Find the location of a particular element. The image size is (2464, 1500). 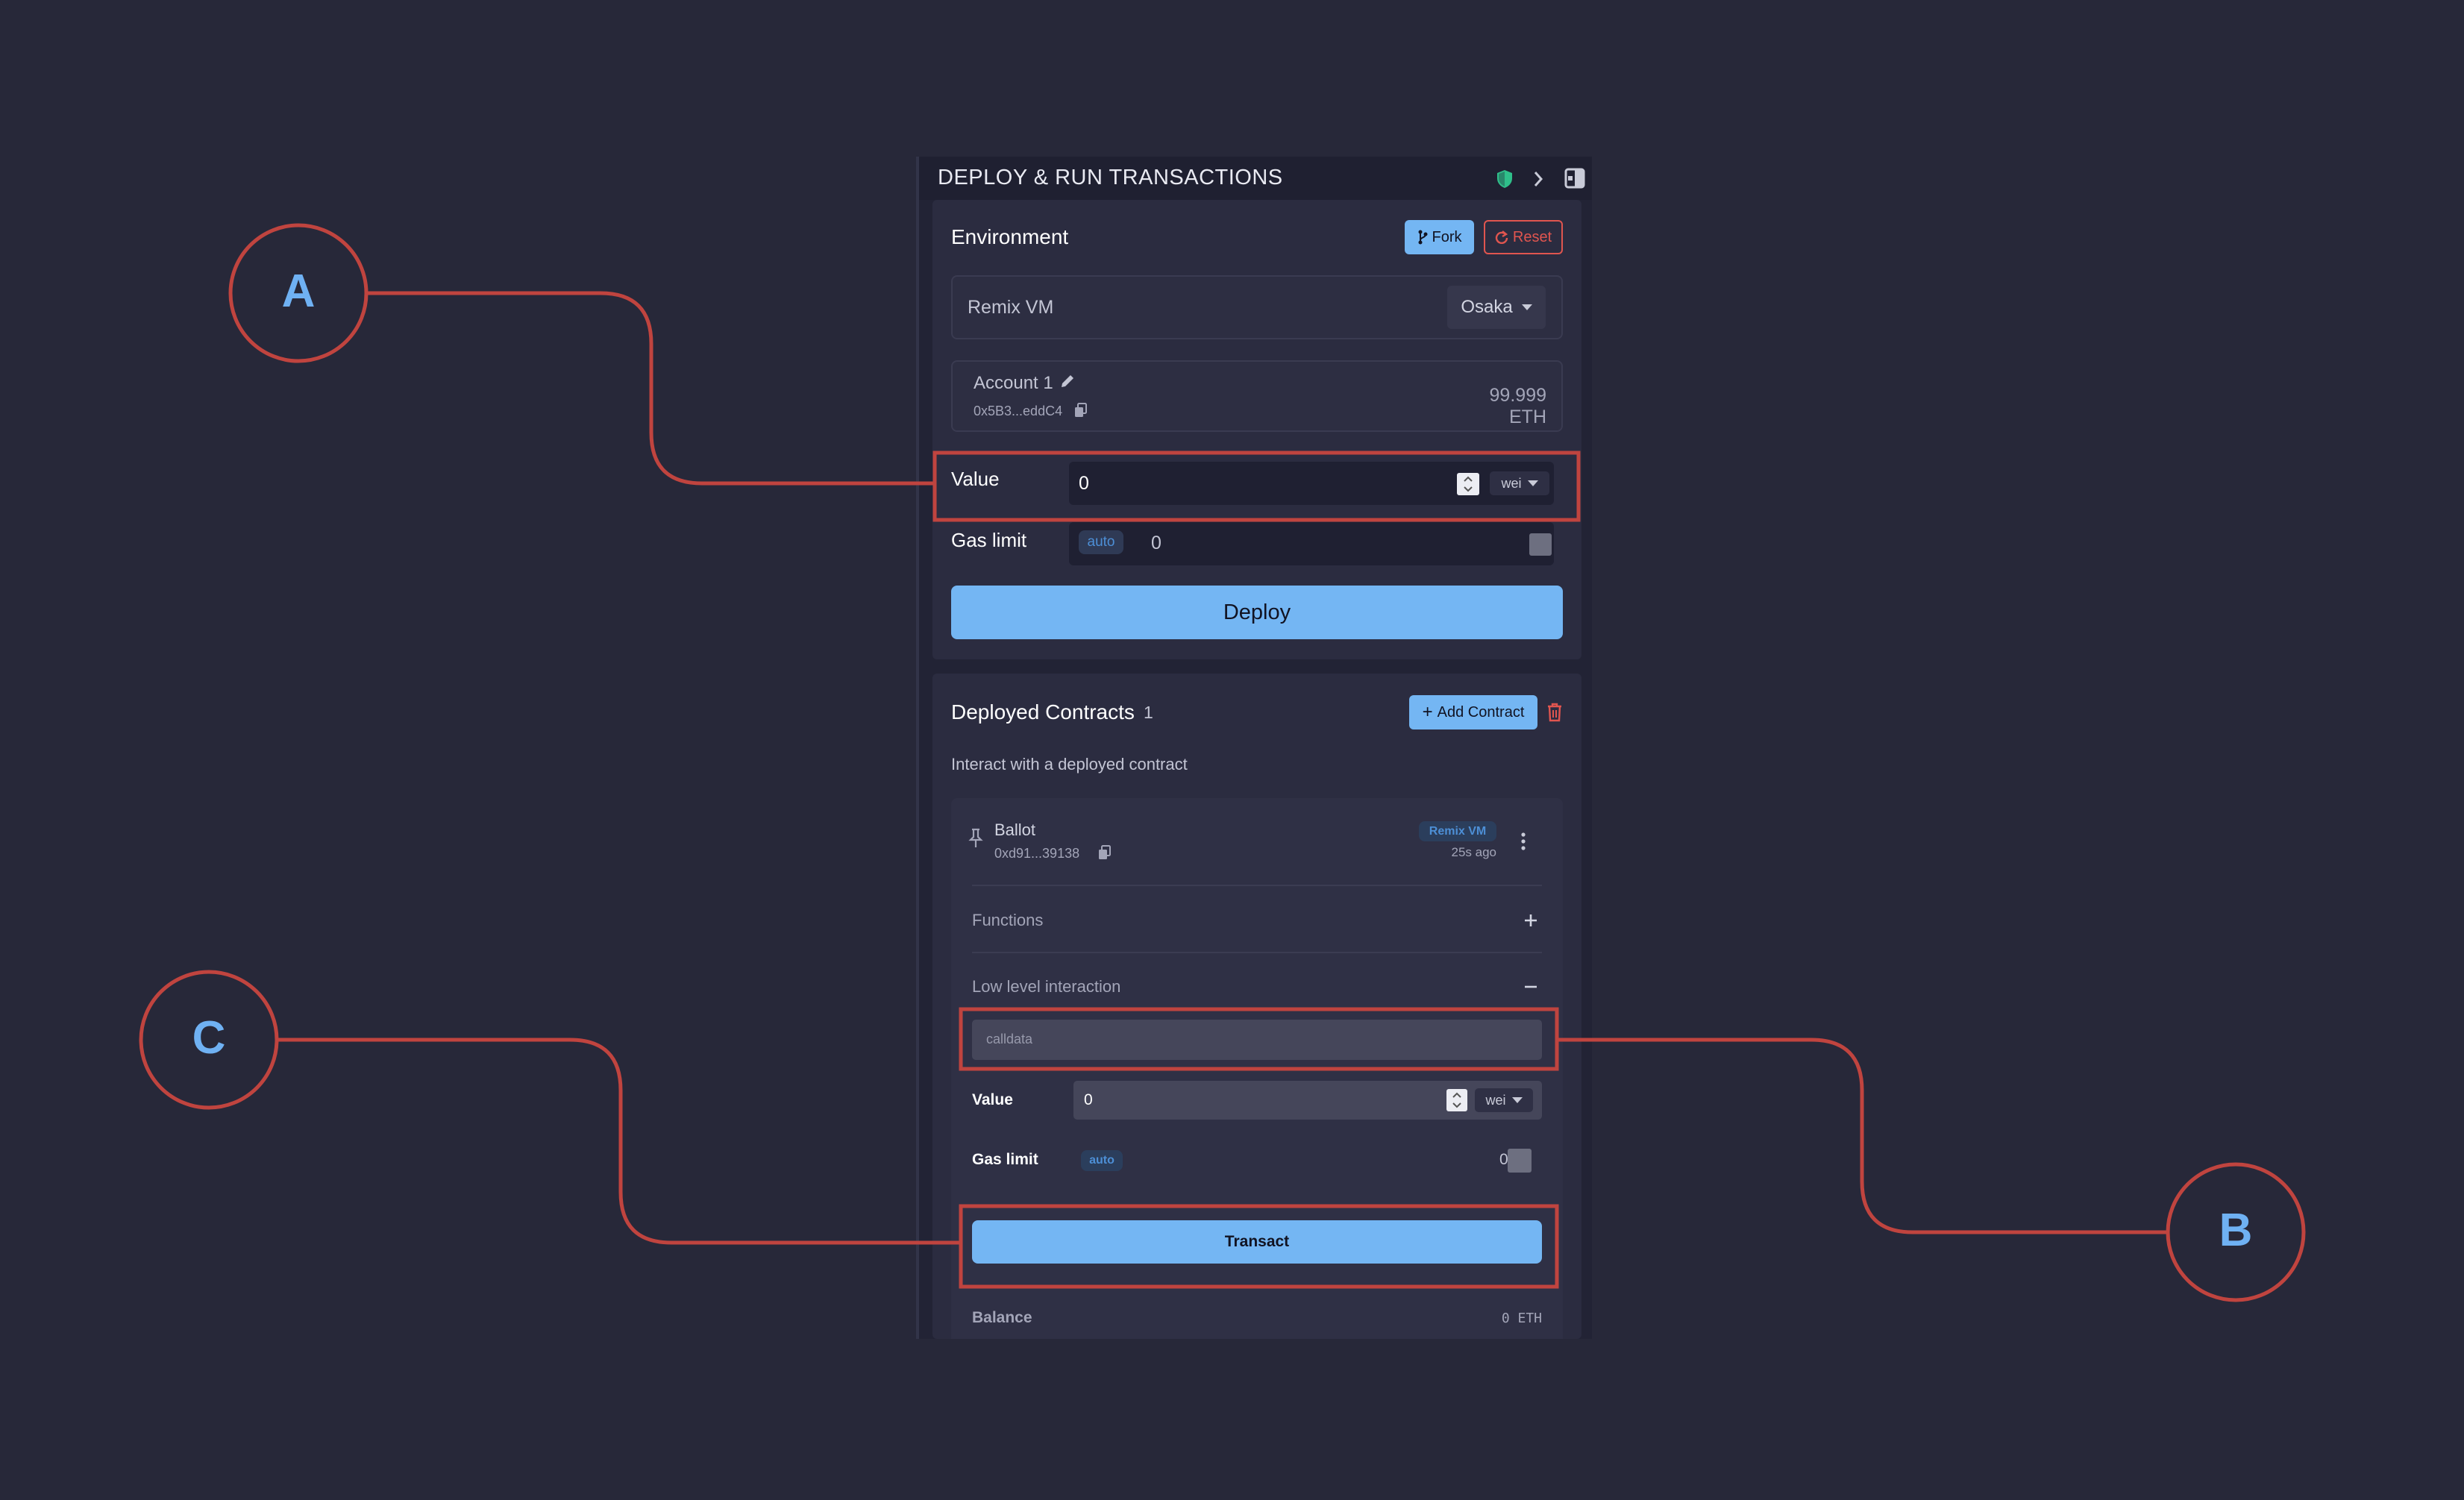

contract-gas-auto-badge: auto is located at coordinates (1102, 1160).